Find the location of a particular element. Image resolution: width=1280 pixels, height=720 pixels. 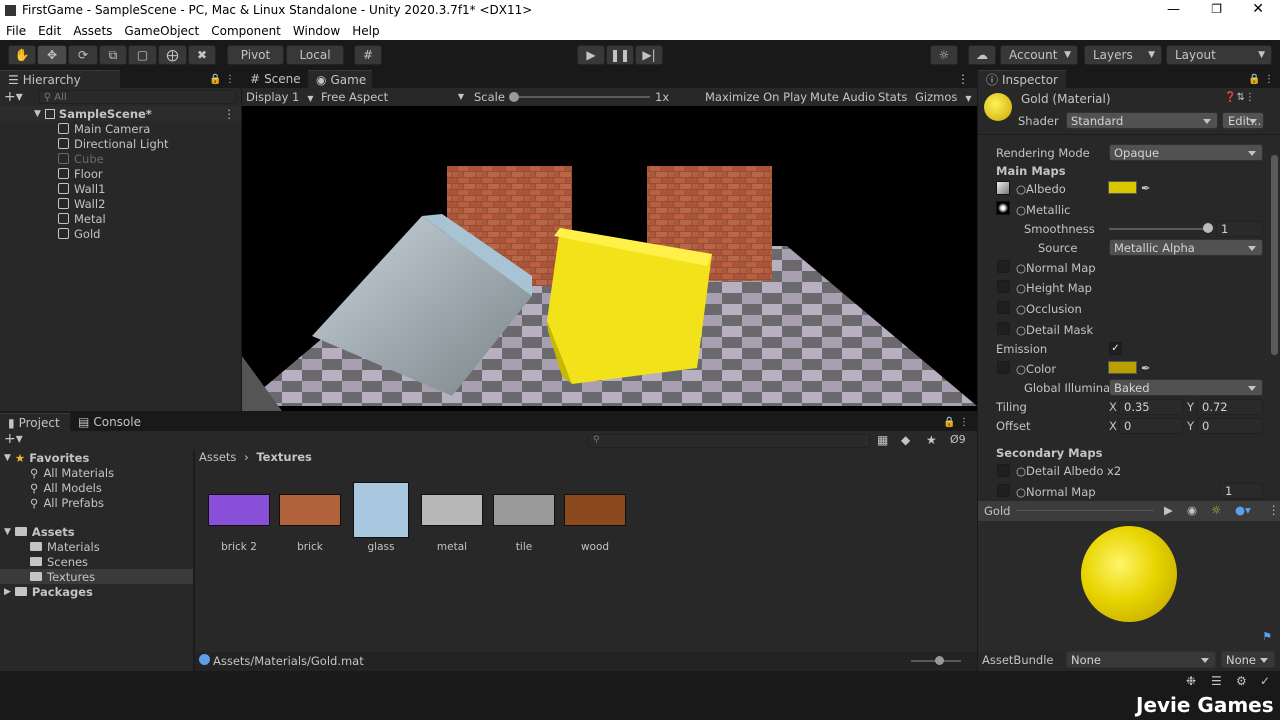

aspect-dropdown: Free Aspect ▼ is located at coordinates (393, 97).